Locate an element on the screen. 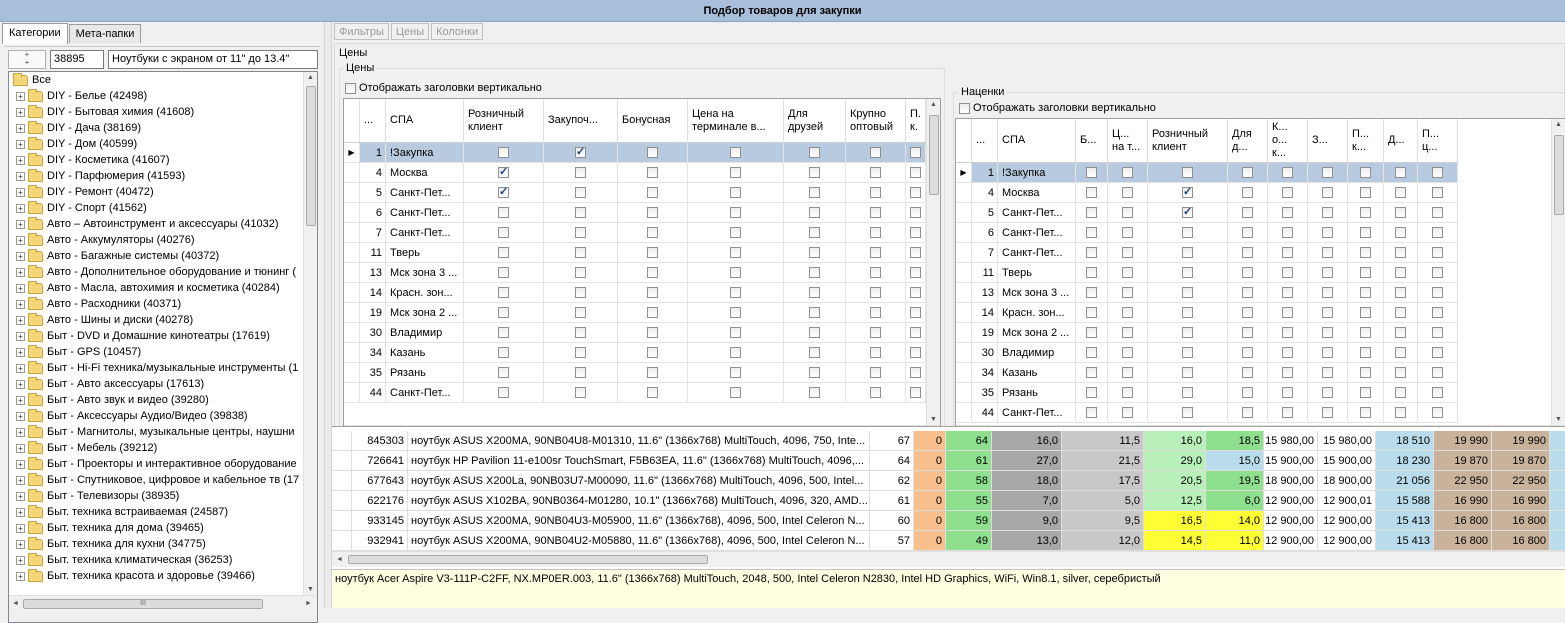 This screenshot has height=623, width=1565. tree-item: + DIY - Спорт (41562) is located at coordinates (157, 208).